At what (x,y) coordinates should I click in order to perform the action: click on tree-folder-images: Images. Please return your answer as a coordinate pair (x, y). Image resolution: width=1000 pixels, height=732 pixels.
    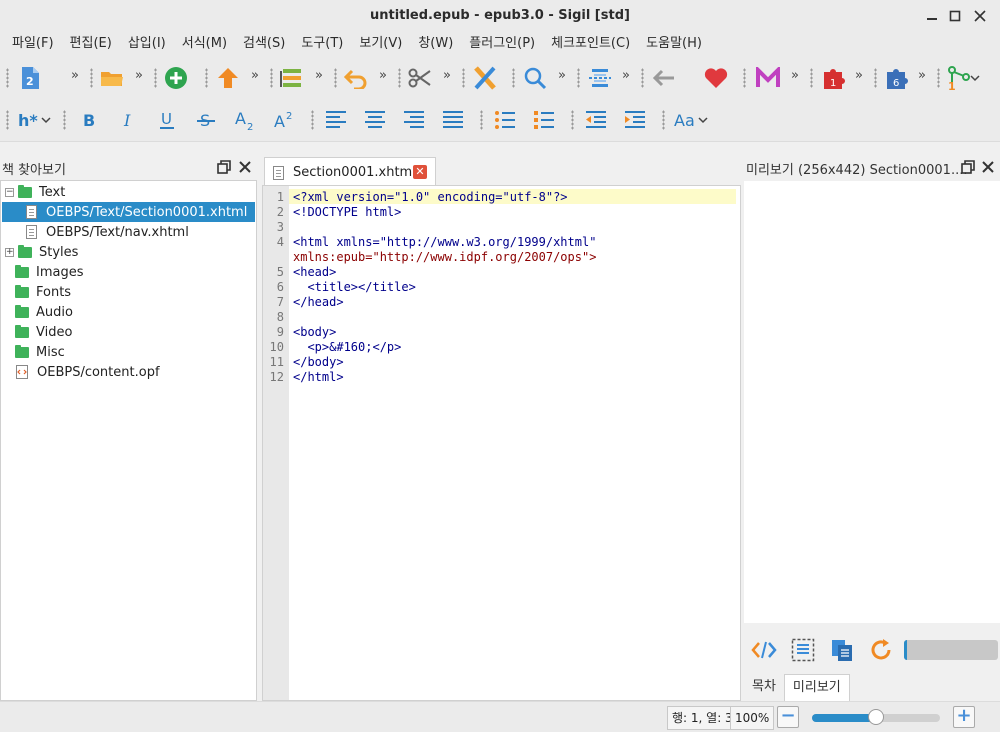
    Looking at the image, I should click on (128, 272).